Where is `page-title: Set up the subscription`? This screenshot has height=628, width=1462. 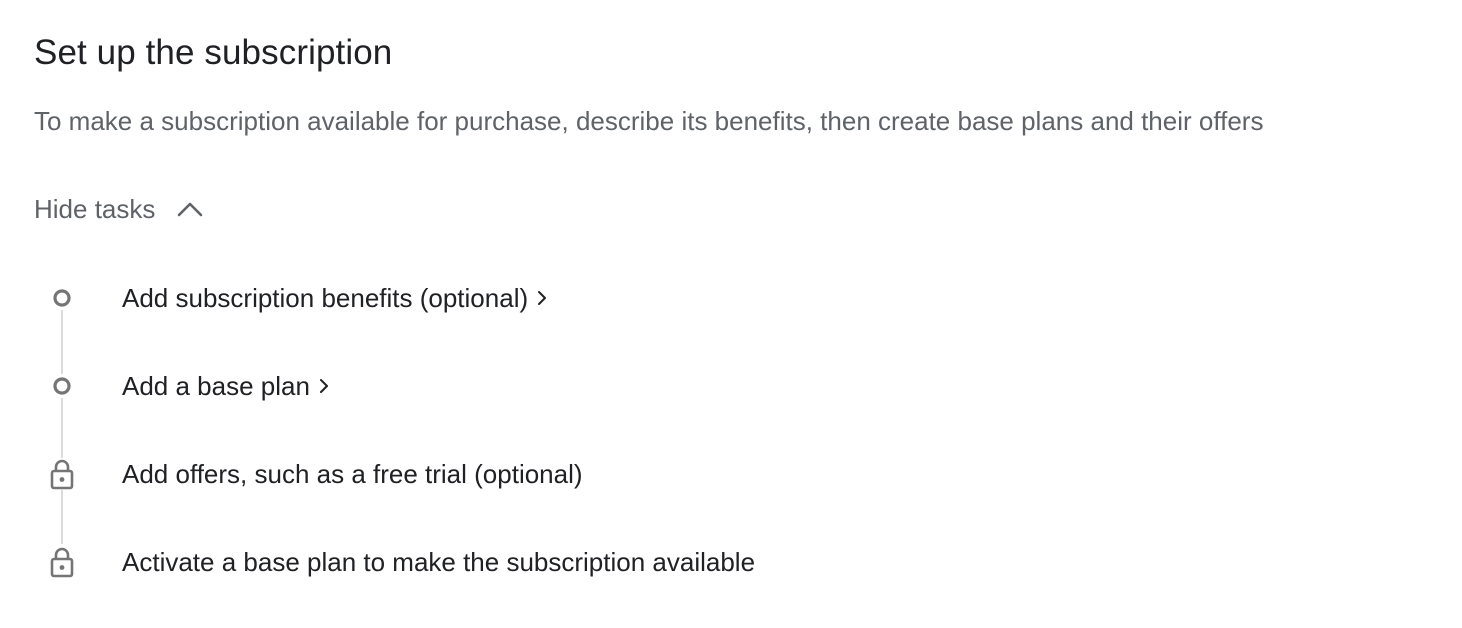 page-title: Set up the subscription is located at coordinates (213, 52).